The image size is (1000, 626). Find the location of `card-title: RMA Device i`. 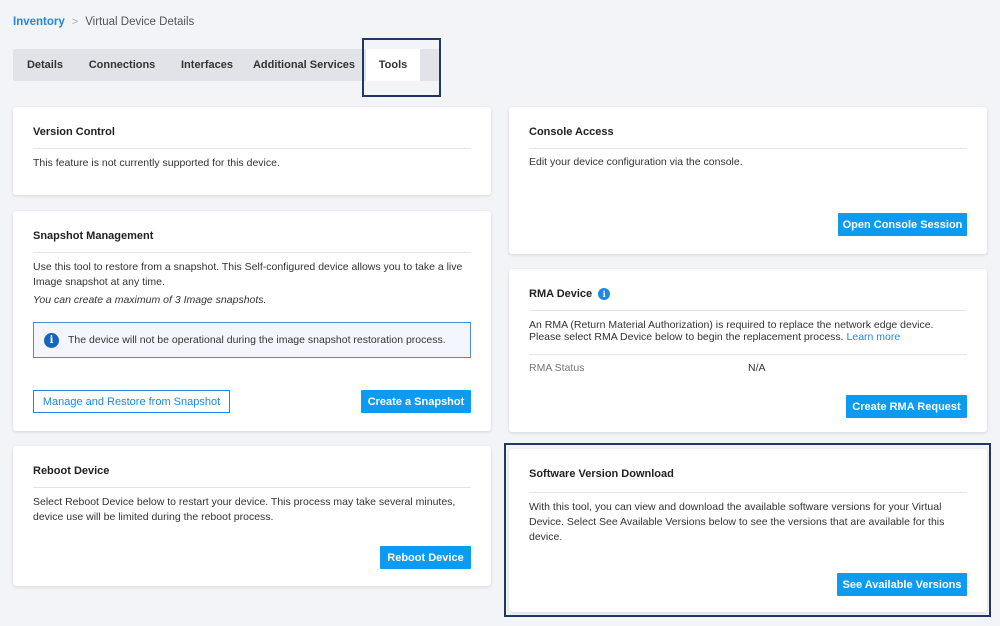

card-title: RMA Device i is located at coordinates (570, 294).